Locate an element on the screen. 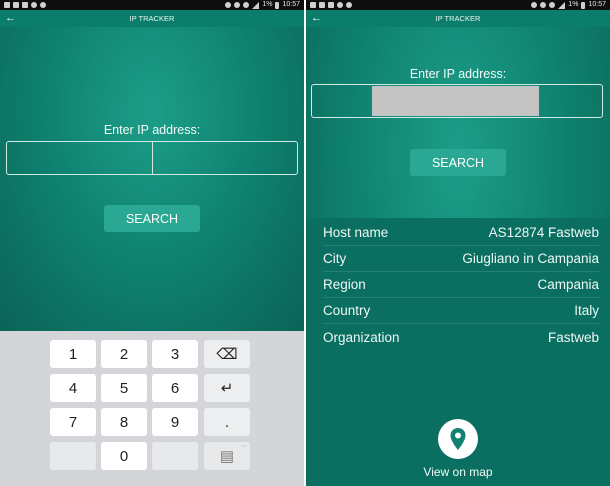  key-5: 5 is located at coordinates (124, 388).